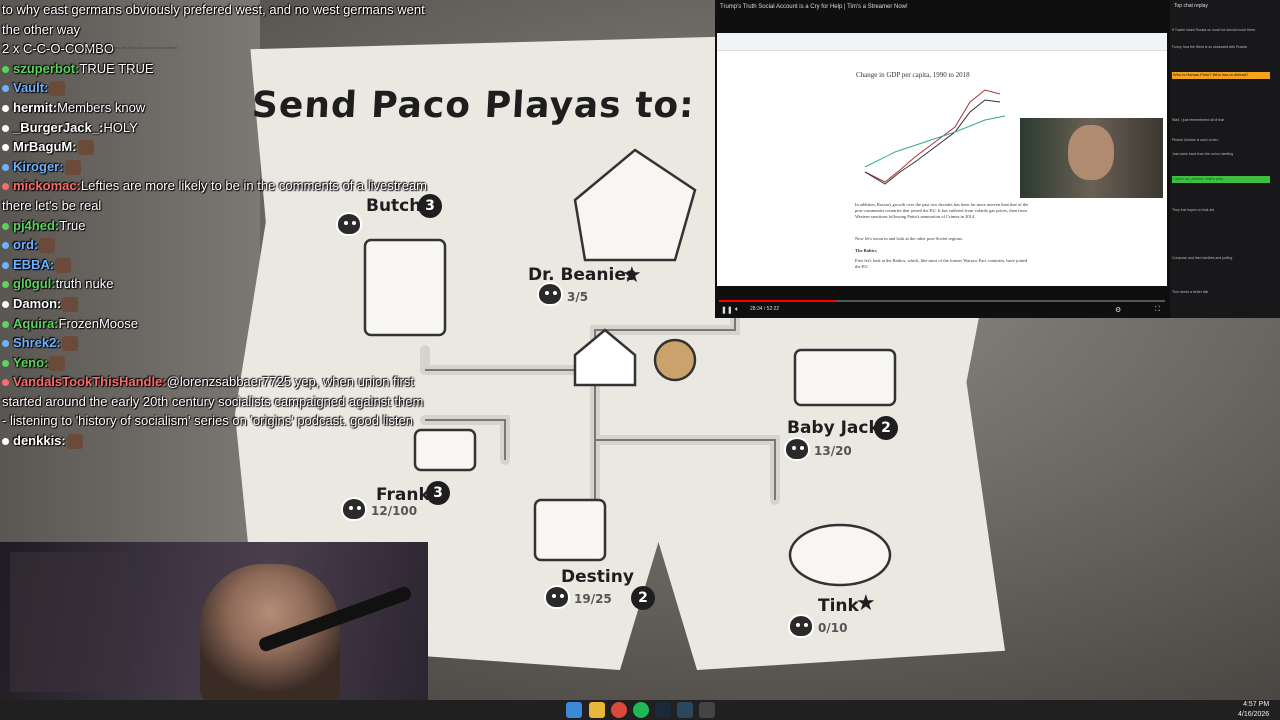  Describe the element at coordinates (25, 244) in the screenshot. I see `chat-username: ord:` at that location.